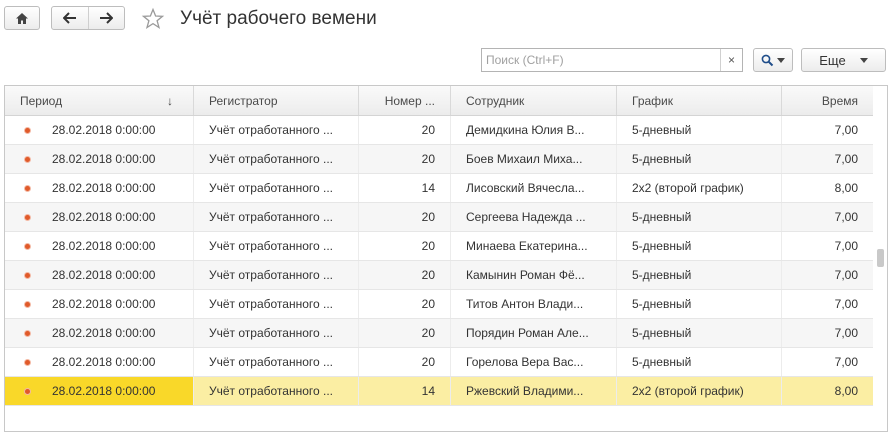 Image resolution: width=893 pixels, height=436 pixels. I want to click on sort-descending-icon: ↓, so click(170, 101).